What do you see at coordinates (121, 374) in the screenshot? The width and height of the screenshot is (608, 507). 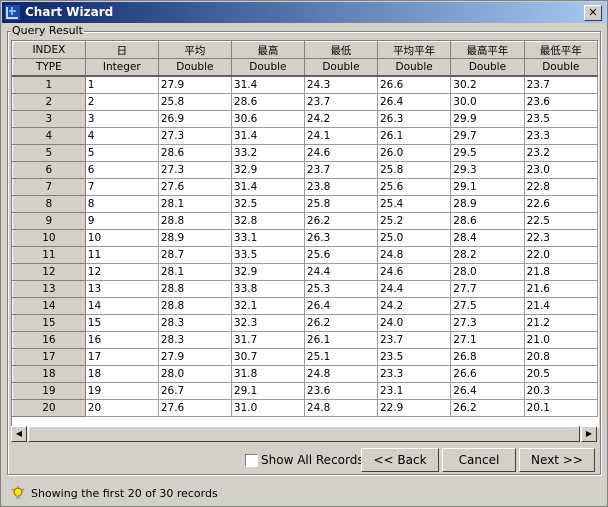 I see `table-cell: 18` at bounding box center [121, 374].